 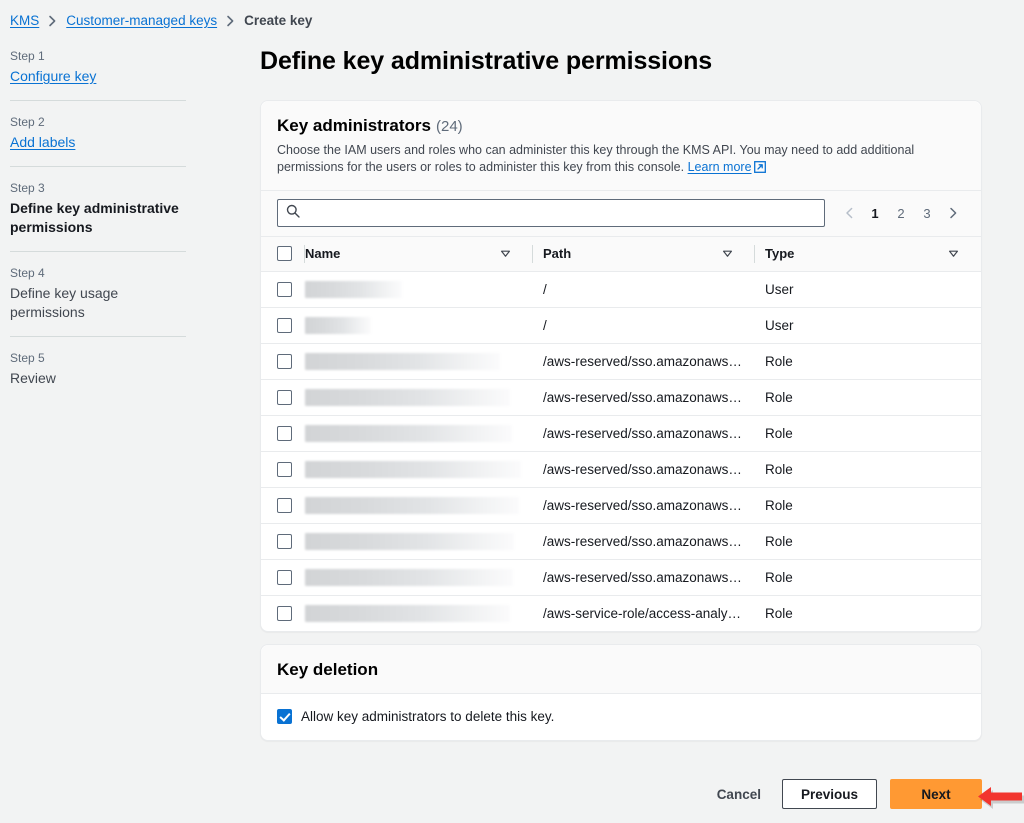 I want to click on breadcrumb-item-kms: KMS, so click(x=24, y=20).